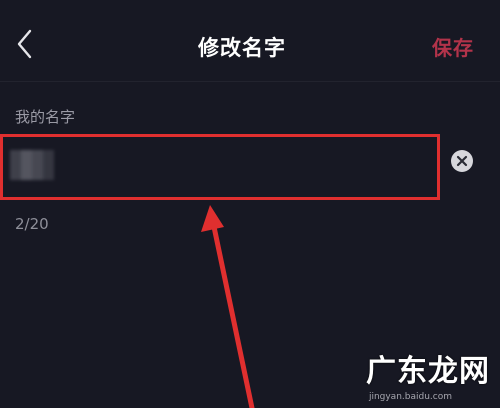  What do you see at coordinates (220, 167) in the screenshot?
I see `highlight-box` at bounding box center [220, 167].